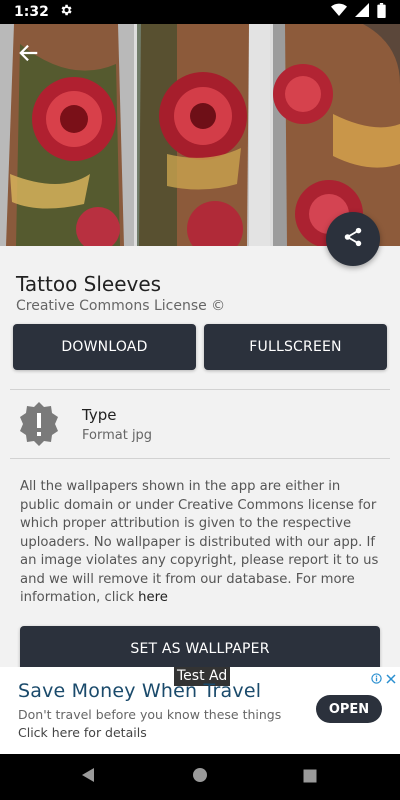 Image resolution: width=400 pixels, height=800 pixels. I want to click on ad-cta: Click here for details, so click(82, 732).